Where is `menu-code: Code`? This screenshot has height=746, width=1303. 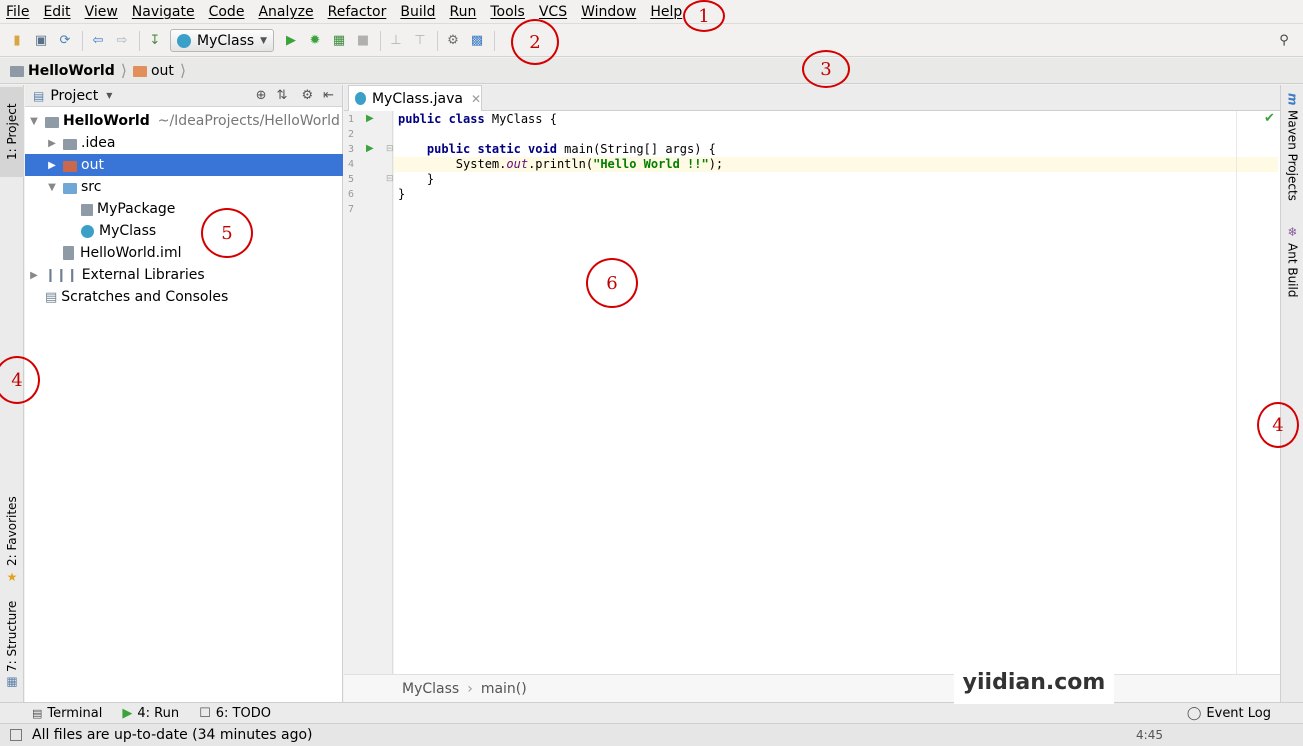 menu-code: Code is located at coordinates (227, 12).